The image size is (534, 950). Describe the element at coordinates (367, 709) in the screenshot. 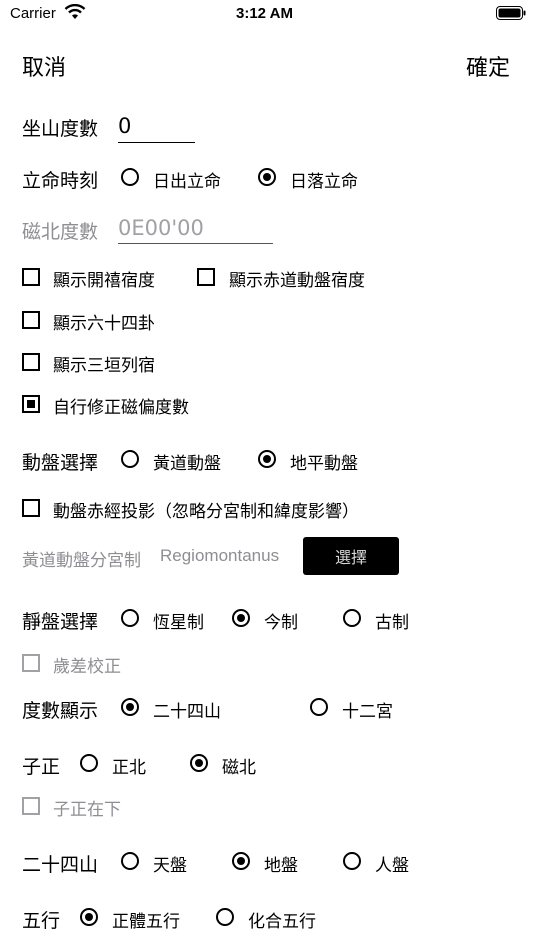

I see `palaces12-label: 十二宮` at that location.